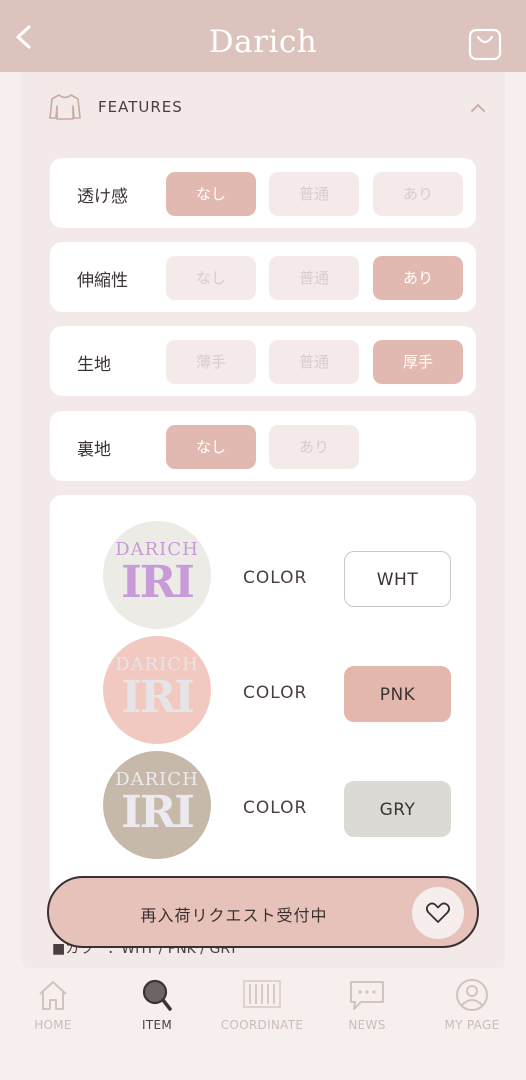  What do you see at coordinates (472, 1025) in the screenshot?
I see `tab-label: MY PAGE` at bounding box center [472, 1025].